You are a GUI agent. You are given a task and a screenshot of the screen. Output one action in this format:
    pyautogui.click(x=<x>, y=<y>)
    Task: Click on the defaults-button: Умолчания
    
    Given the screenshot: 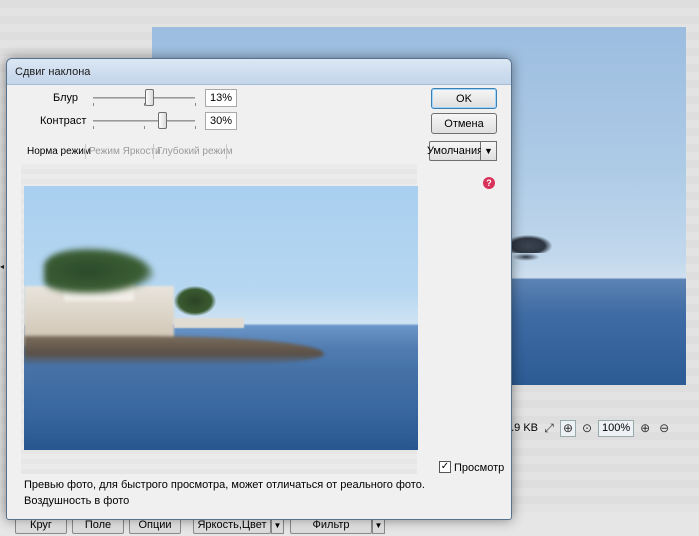 What is the action you would take?
    pyautogui.click(x=455, y=151)
    